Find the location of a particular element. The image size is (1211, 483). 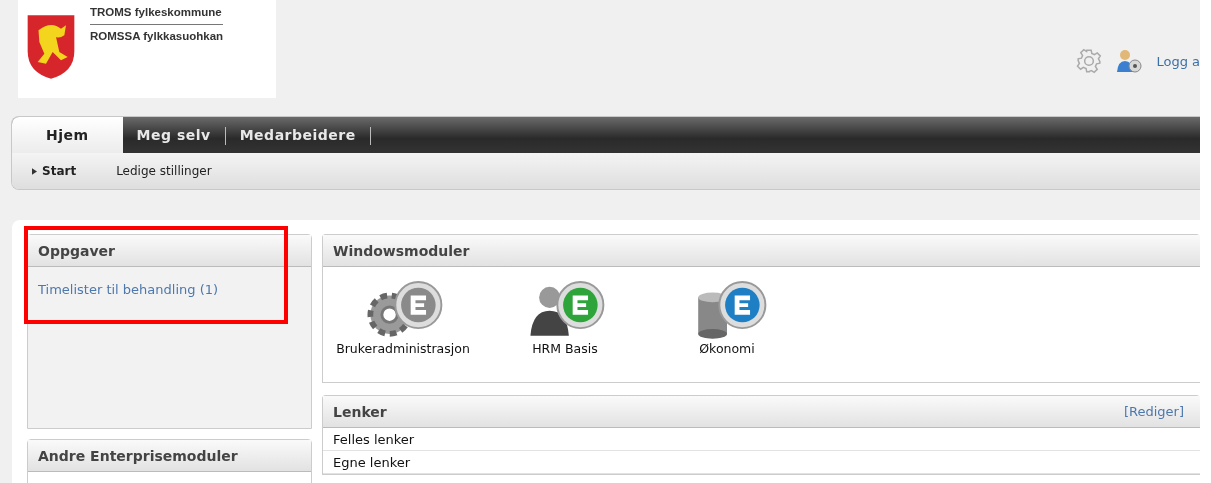

organization-name: TROMS fylkeskommune is located at coordinates (157, 15).